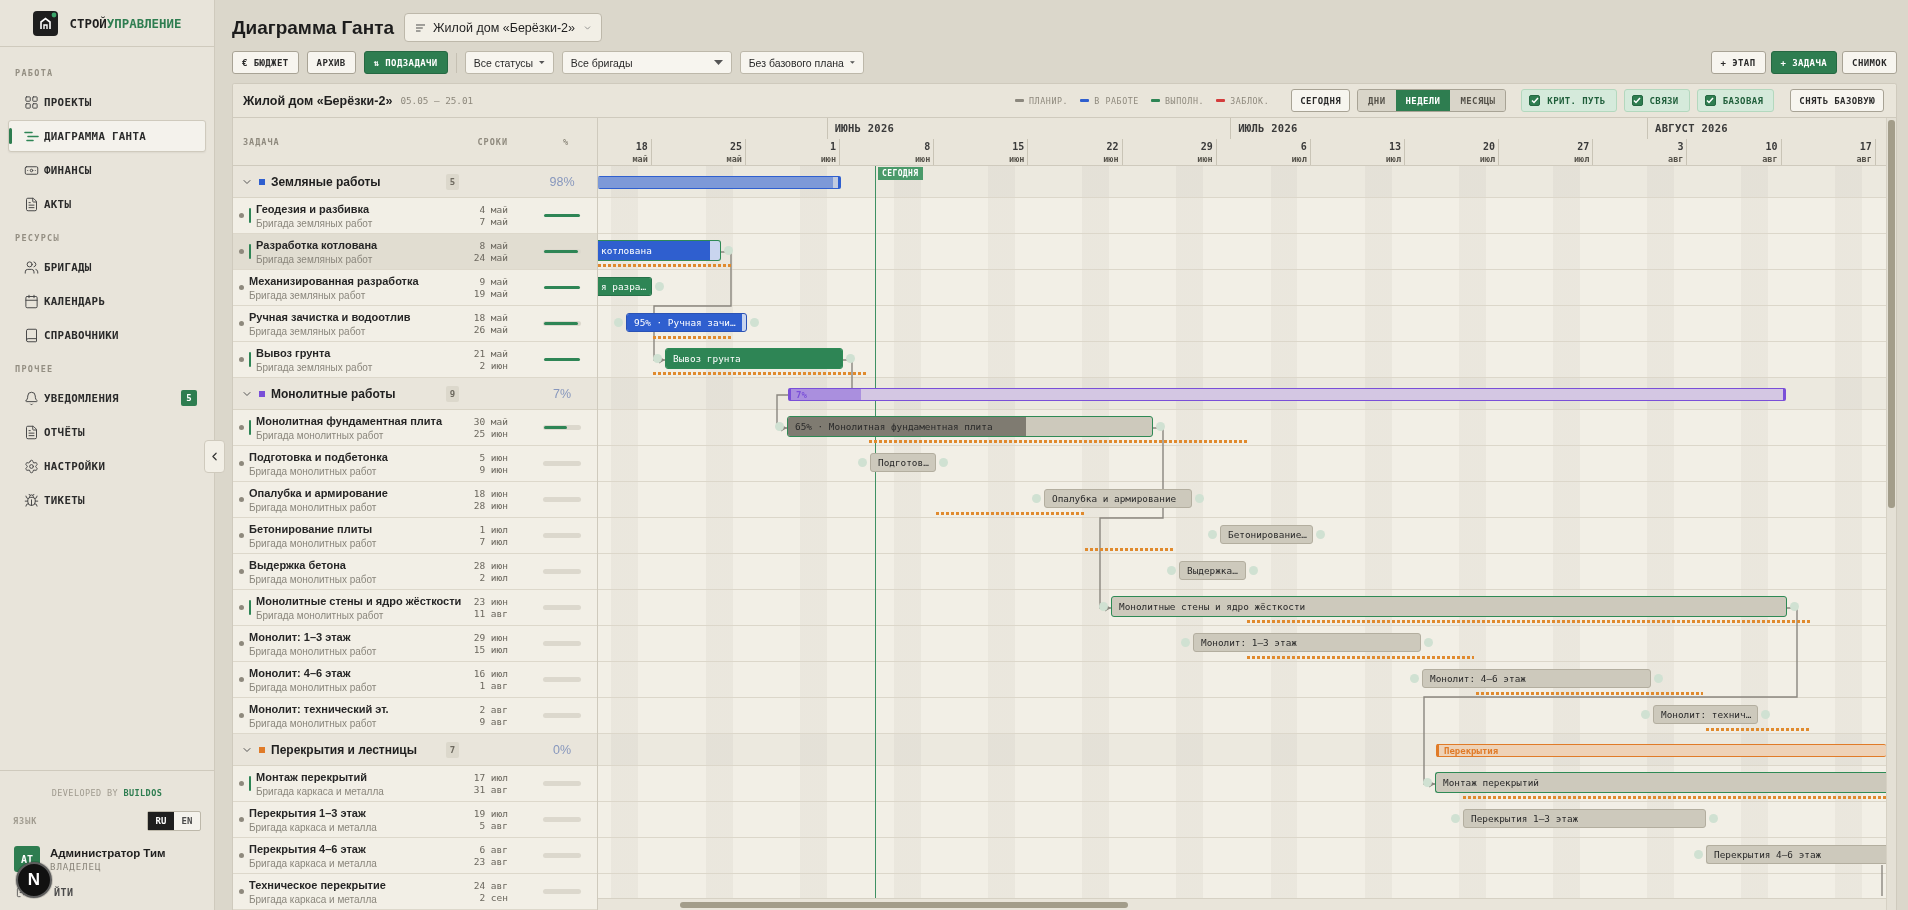  I want to click on filter-select: Без базового плана, so click(801, 62).